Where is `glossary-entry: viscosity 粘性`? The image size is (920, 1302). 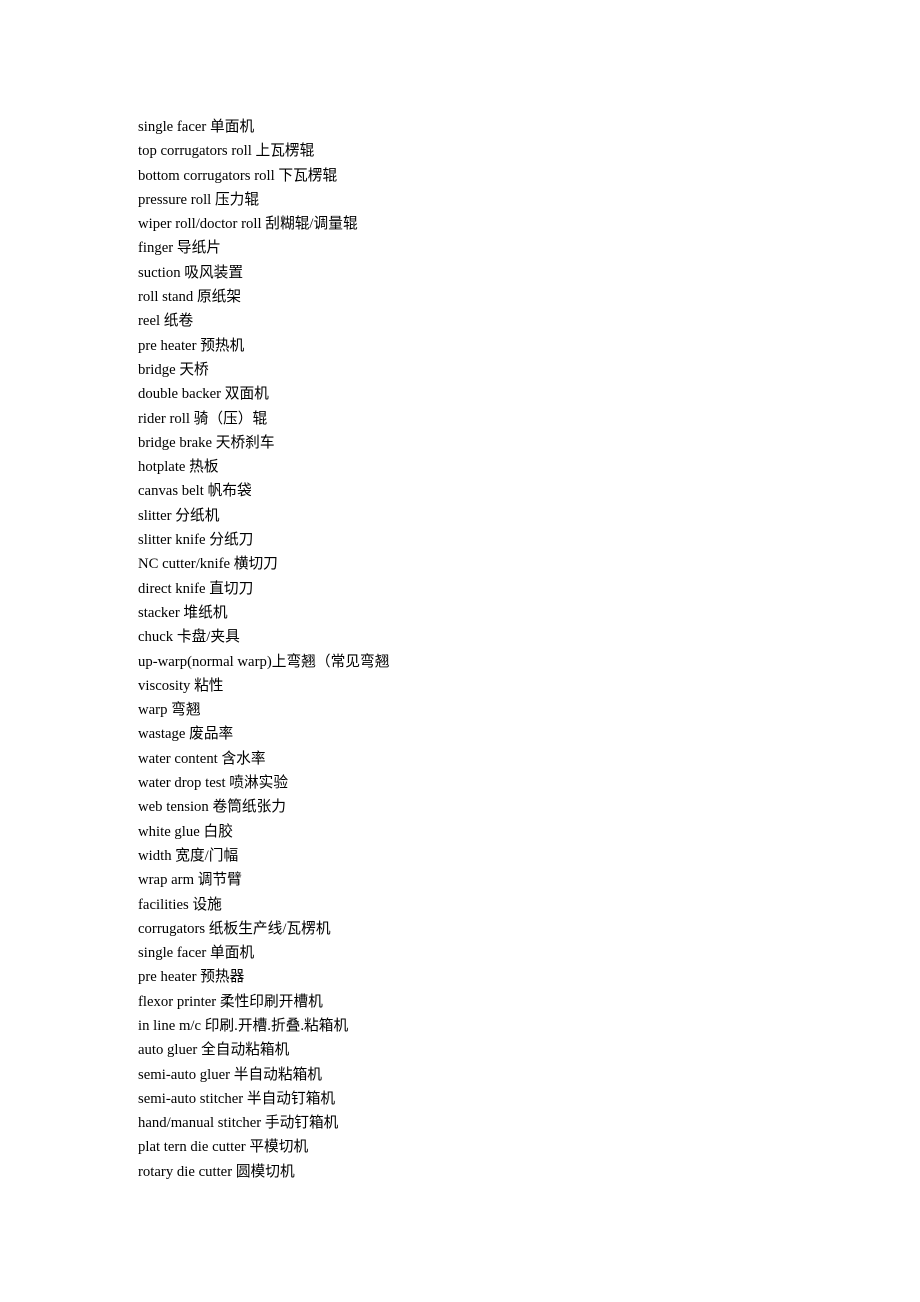 glossary-entry: viscosity 粘性 is located at coordinates (181, 685).